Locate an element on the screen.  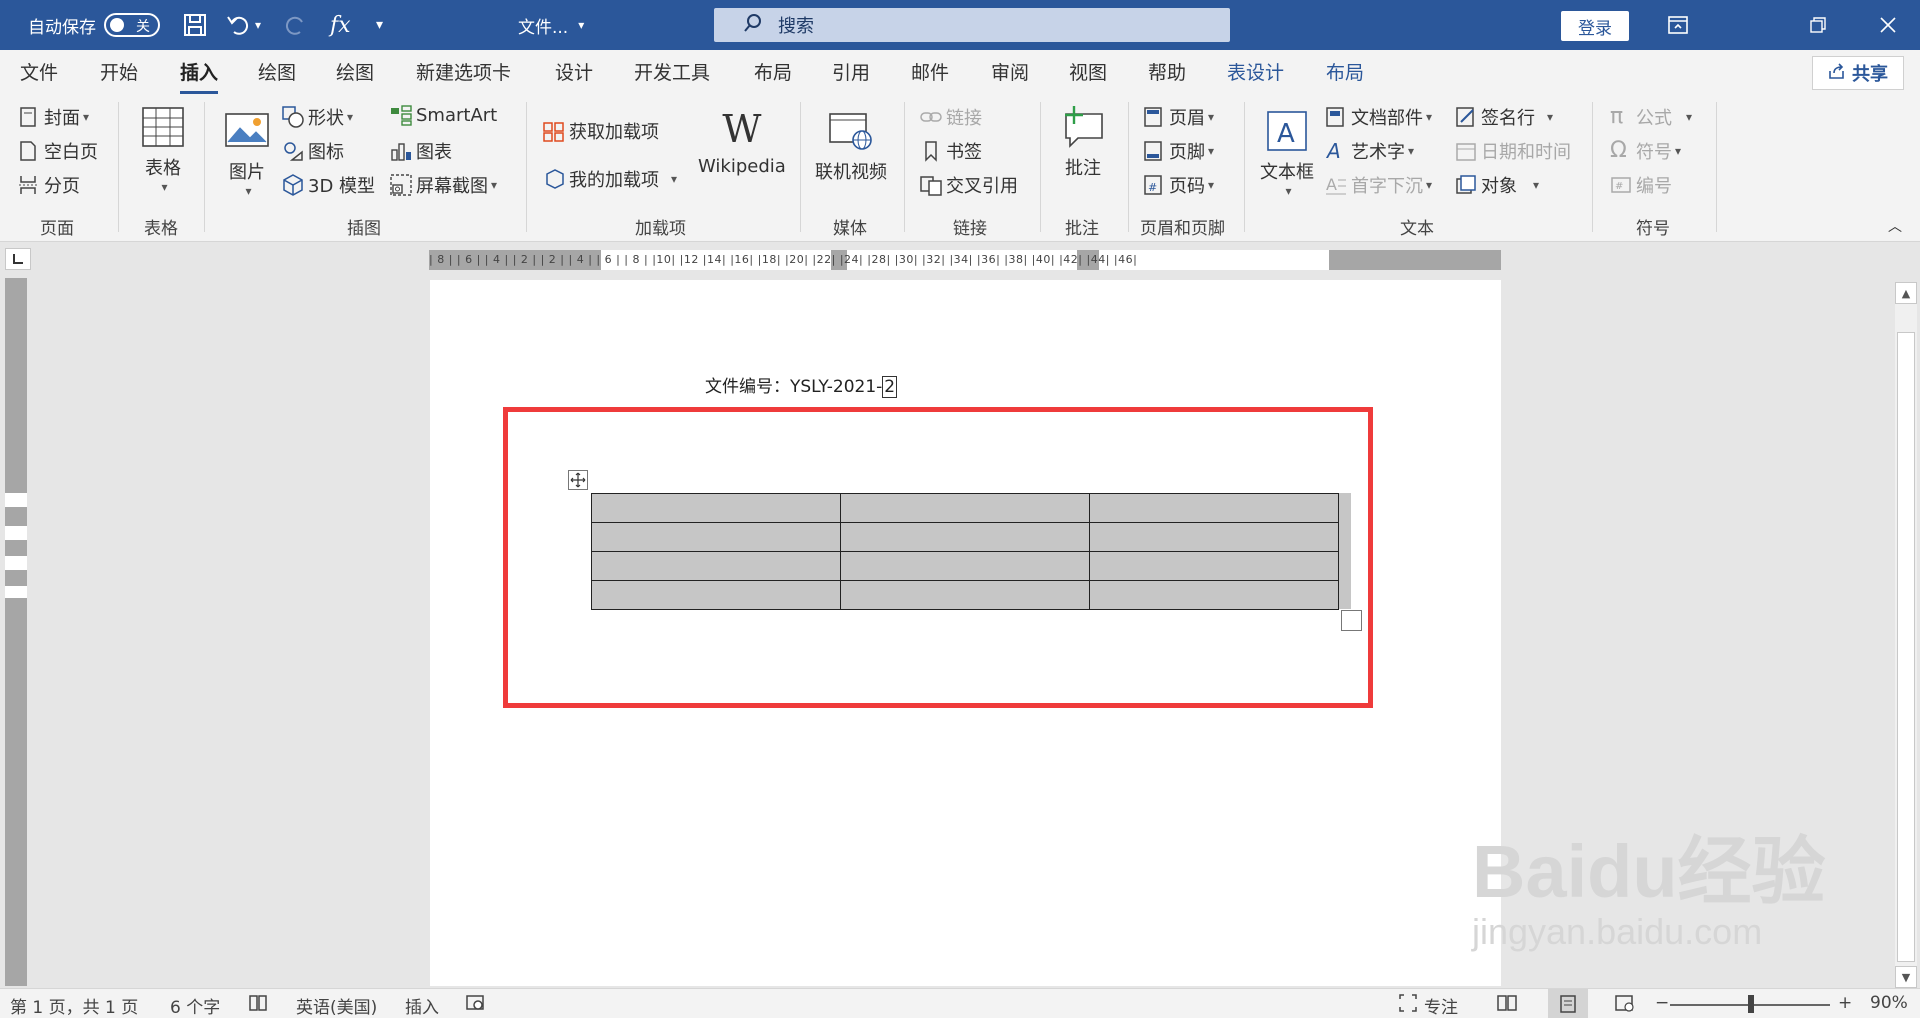
zoom-out-button: − is located at coordinates (1662, 1003).